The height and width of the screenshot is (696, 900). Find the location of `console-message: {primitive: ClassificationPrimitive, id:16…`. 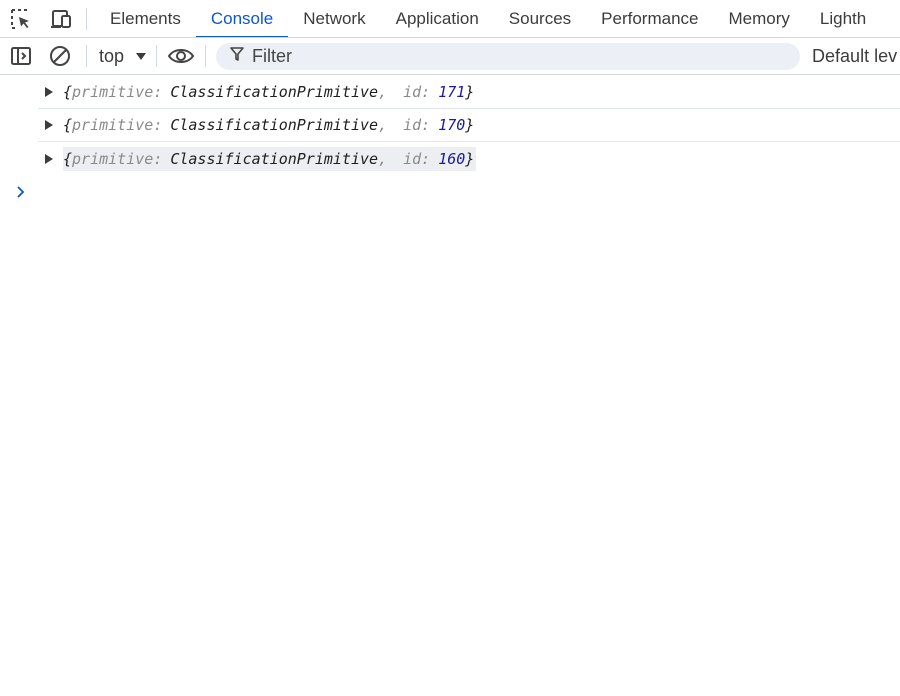

console-message: {primitive: ClassificationPrimitive, id:16… is located at coordinates (450, 158).